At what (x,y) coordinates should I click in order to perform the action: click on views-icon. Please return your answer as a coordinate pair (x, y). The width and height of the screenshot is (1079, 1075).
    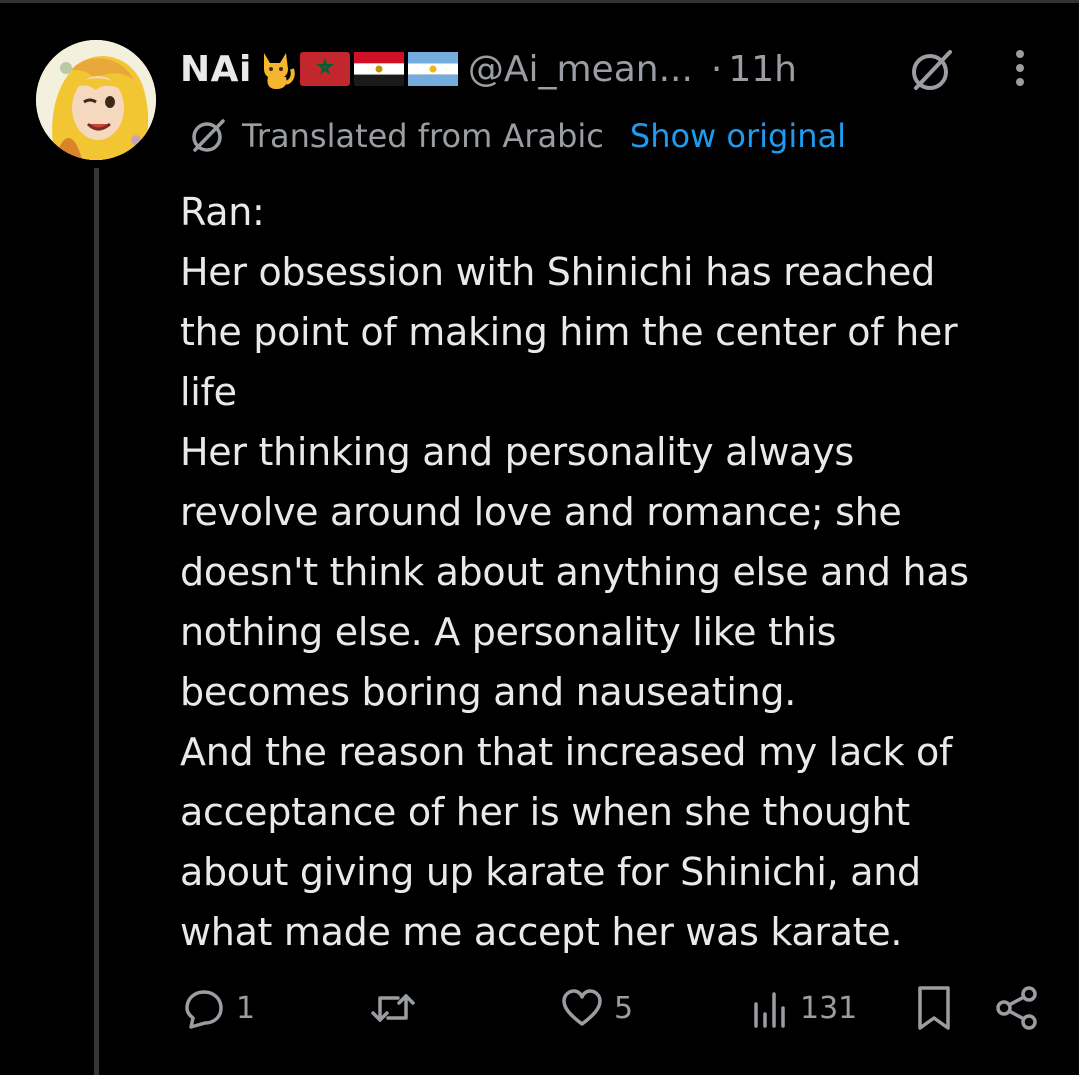
    Looking at the image, I should click on (769, 1010).